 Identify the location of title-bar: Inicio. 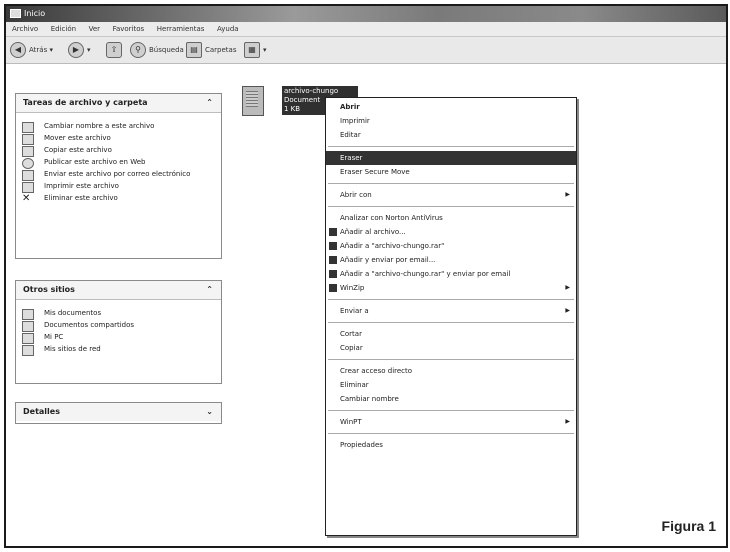
(366, 14).